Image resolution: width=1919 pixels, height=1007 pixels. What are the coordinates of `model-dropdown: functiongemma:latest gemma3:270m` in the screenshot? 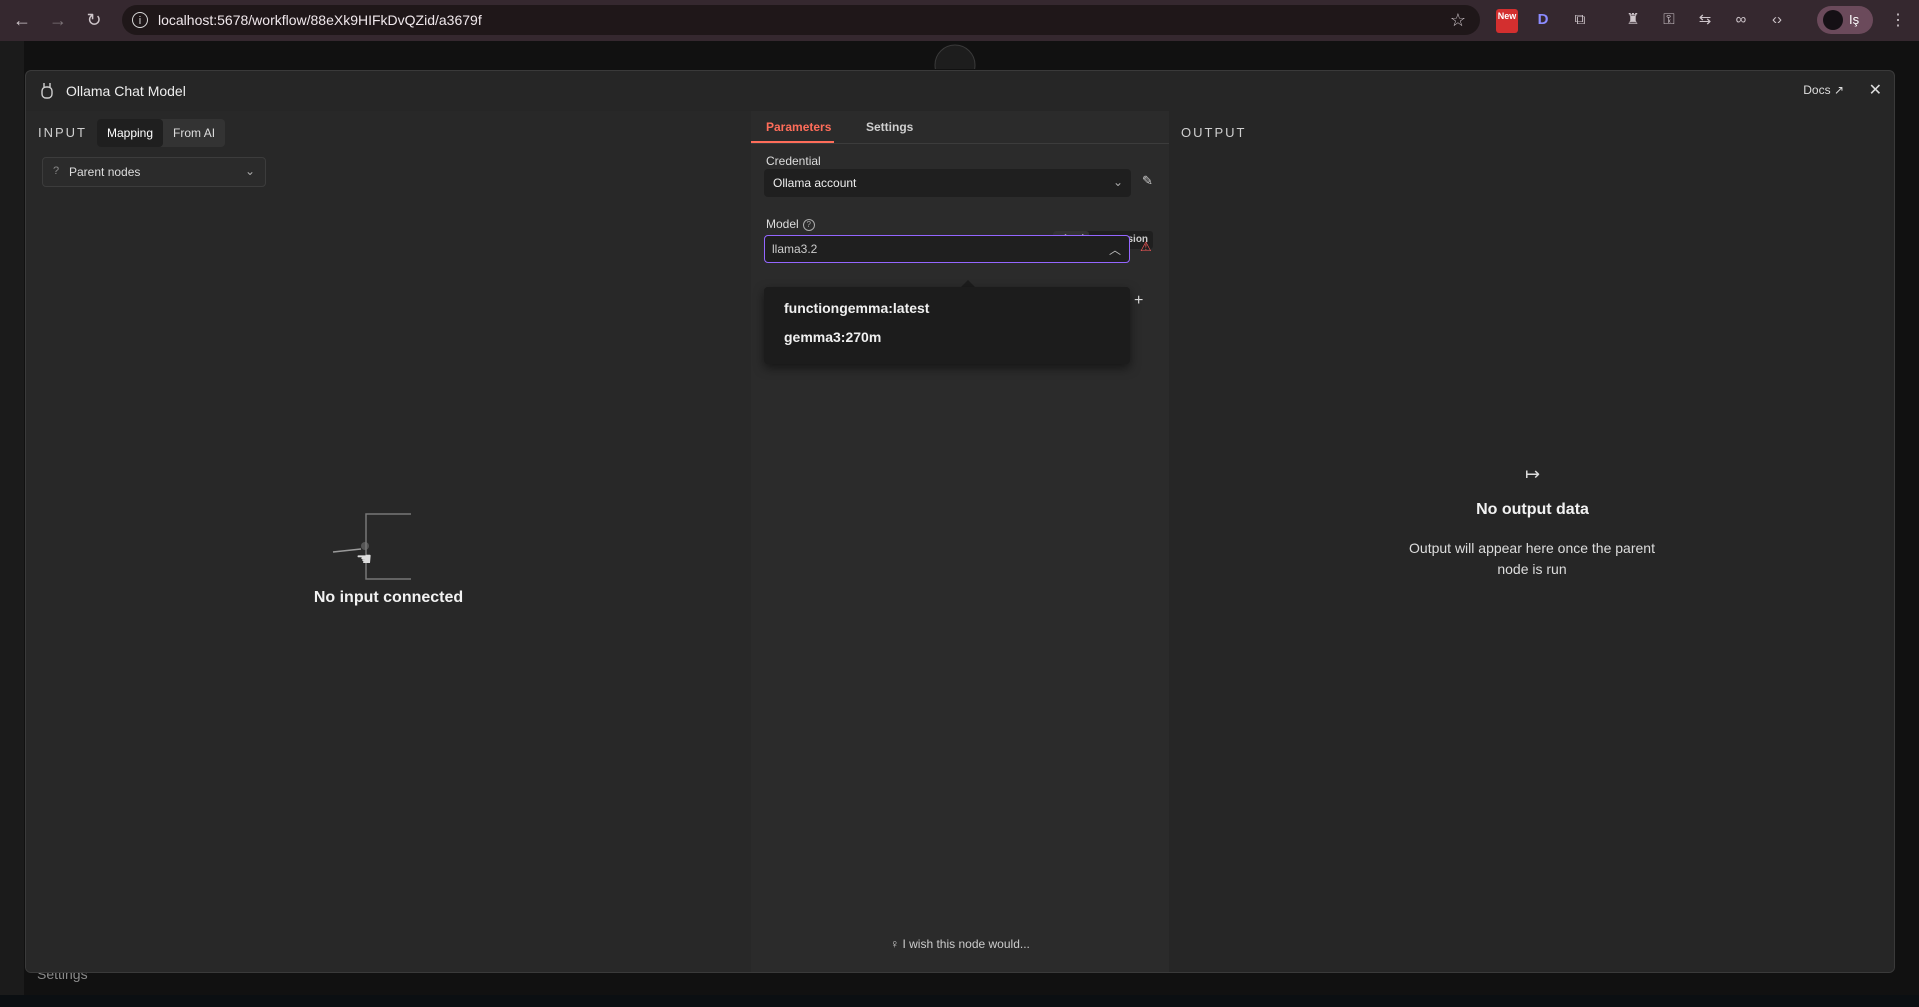 It's located at (947, 325).